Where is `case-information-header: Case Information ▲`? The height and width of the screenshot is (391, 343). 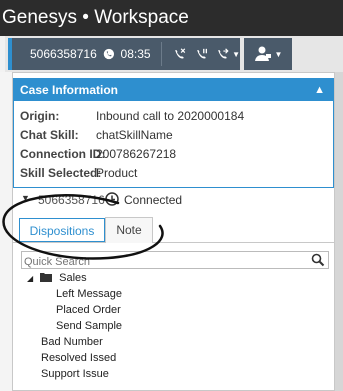
case-information-header: Case Information ▲ is located at coordinates (173, 90).